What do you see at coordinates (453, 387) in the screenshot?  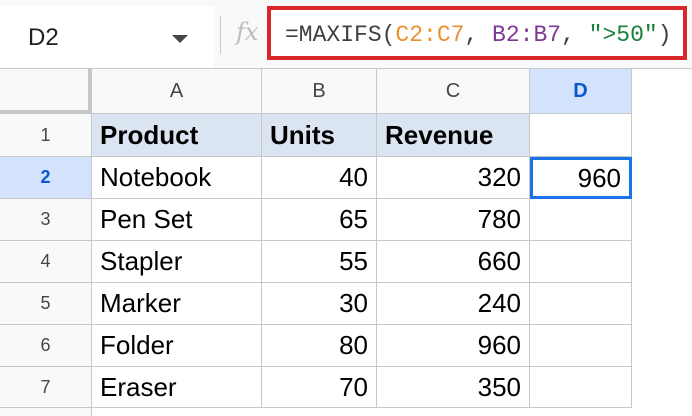 I see `cell-c7: 350` at bounding box center [453, 387].